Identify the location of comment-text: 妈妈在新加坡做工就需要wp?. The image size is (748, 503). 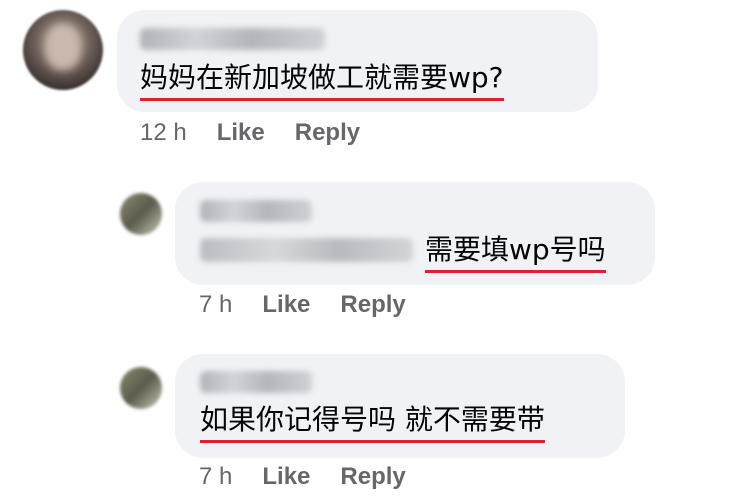
(322, 81).